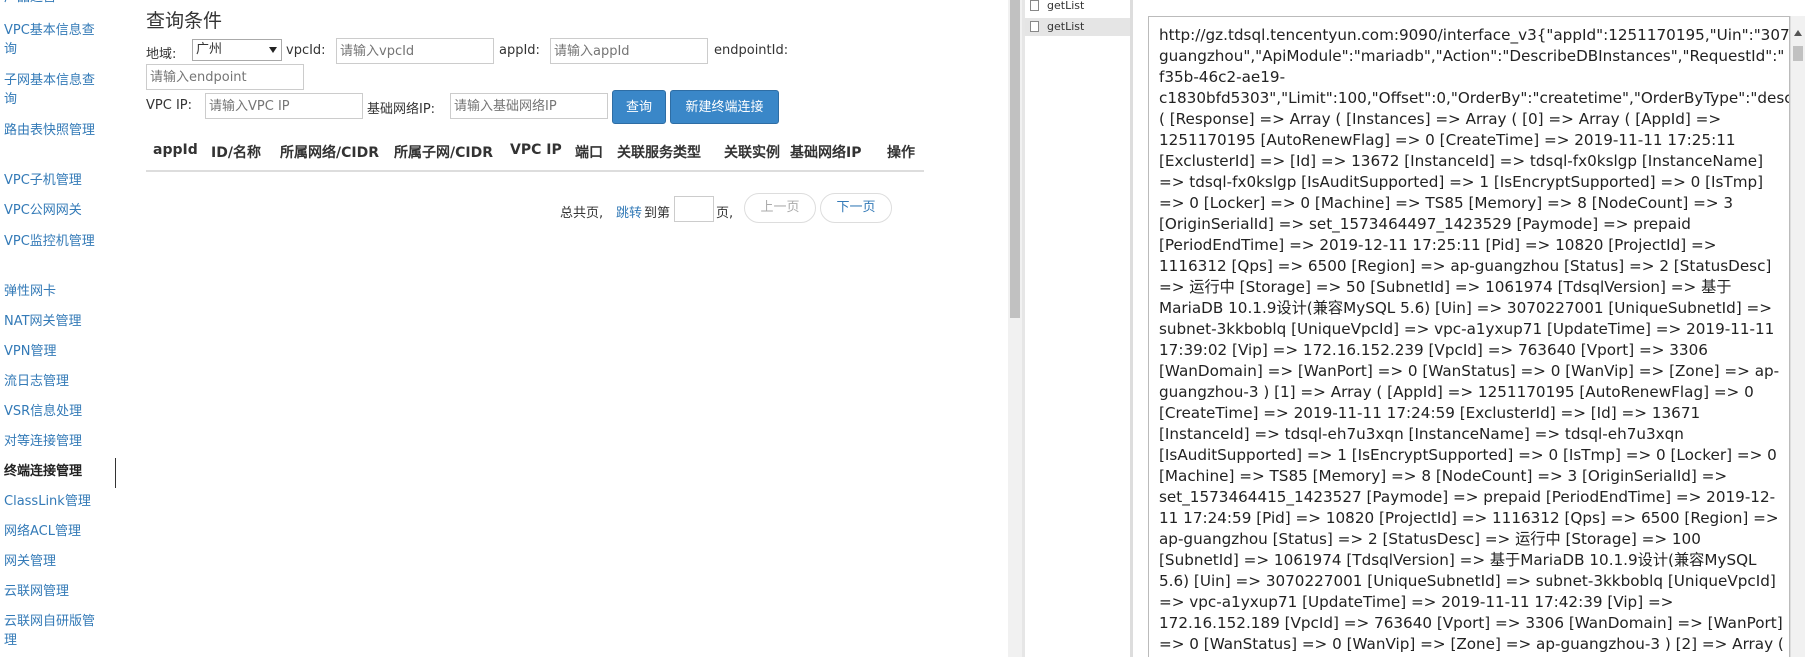  I want to click on region-select-value: 广州, so click(209, 49).